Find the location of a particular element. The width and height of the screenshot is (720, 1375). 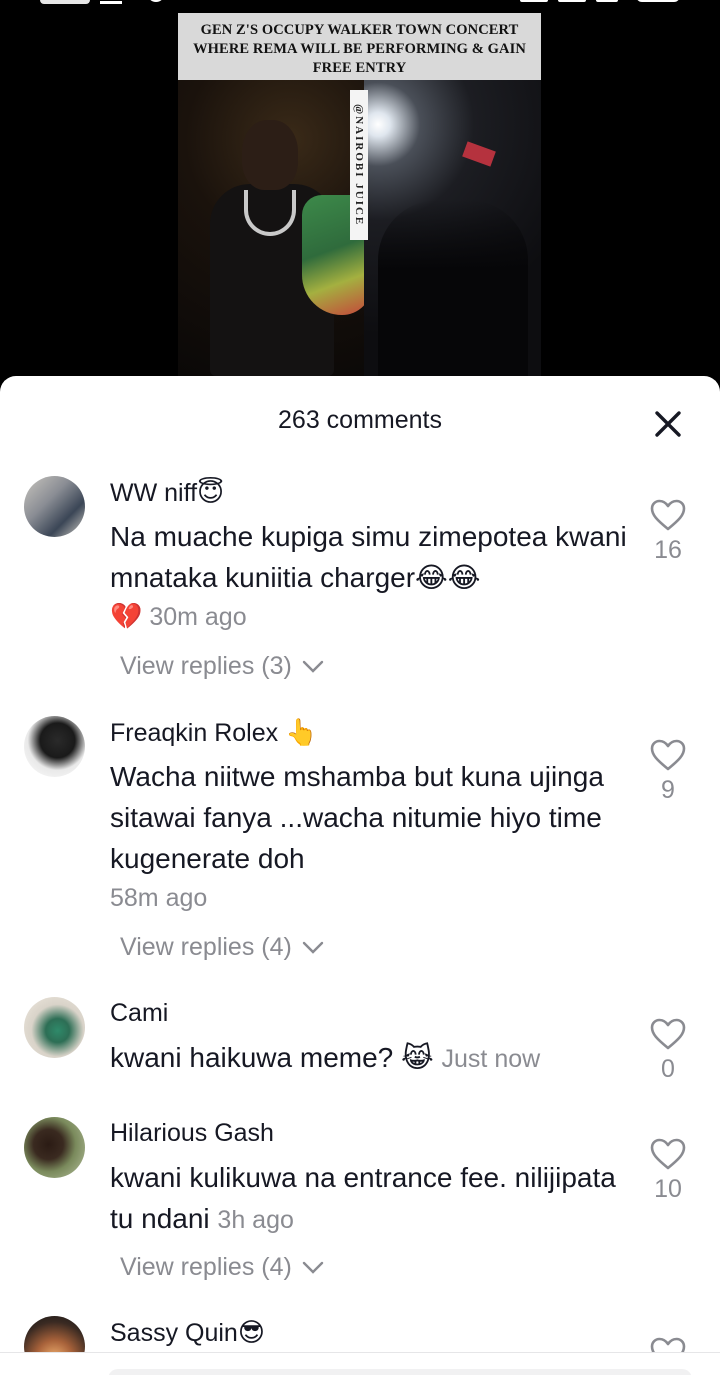

status-time is located at coordinates (65, 2).